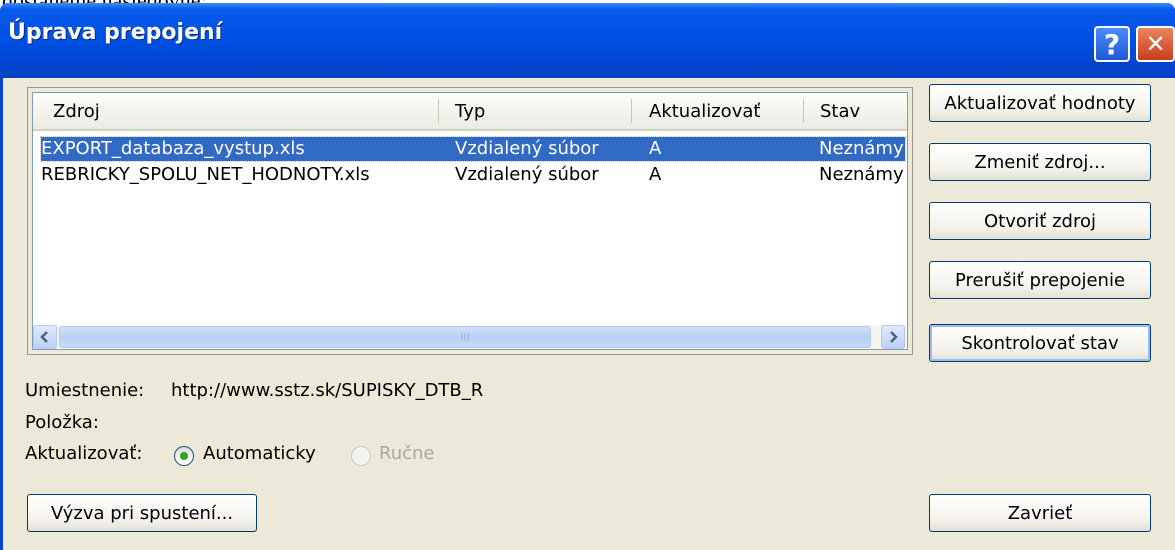 The image size is (1175, 550). I want to click on close-icon: ✕, so click(1155, 44).